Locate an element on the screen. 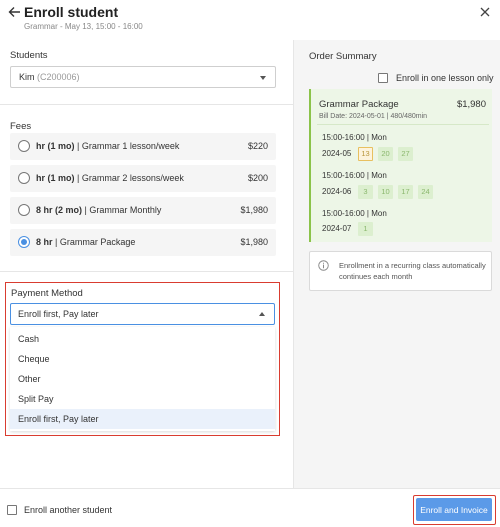 Image resolution: width=500 pixels, height=527 pixels. lesson-day: 24 is located at coordinates (425, 192).